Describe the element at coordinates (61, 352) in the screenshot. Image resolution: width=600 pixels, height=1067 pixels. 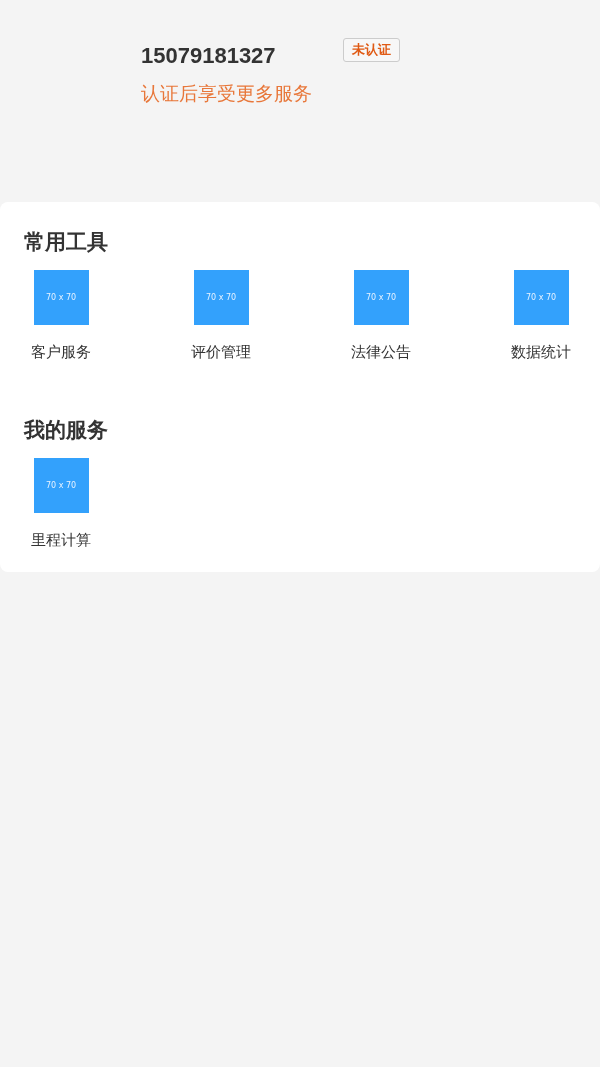
I see `service-label: 客户服务` at that location.